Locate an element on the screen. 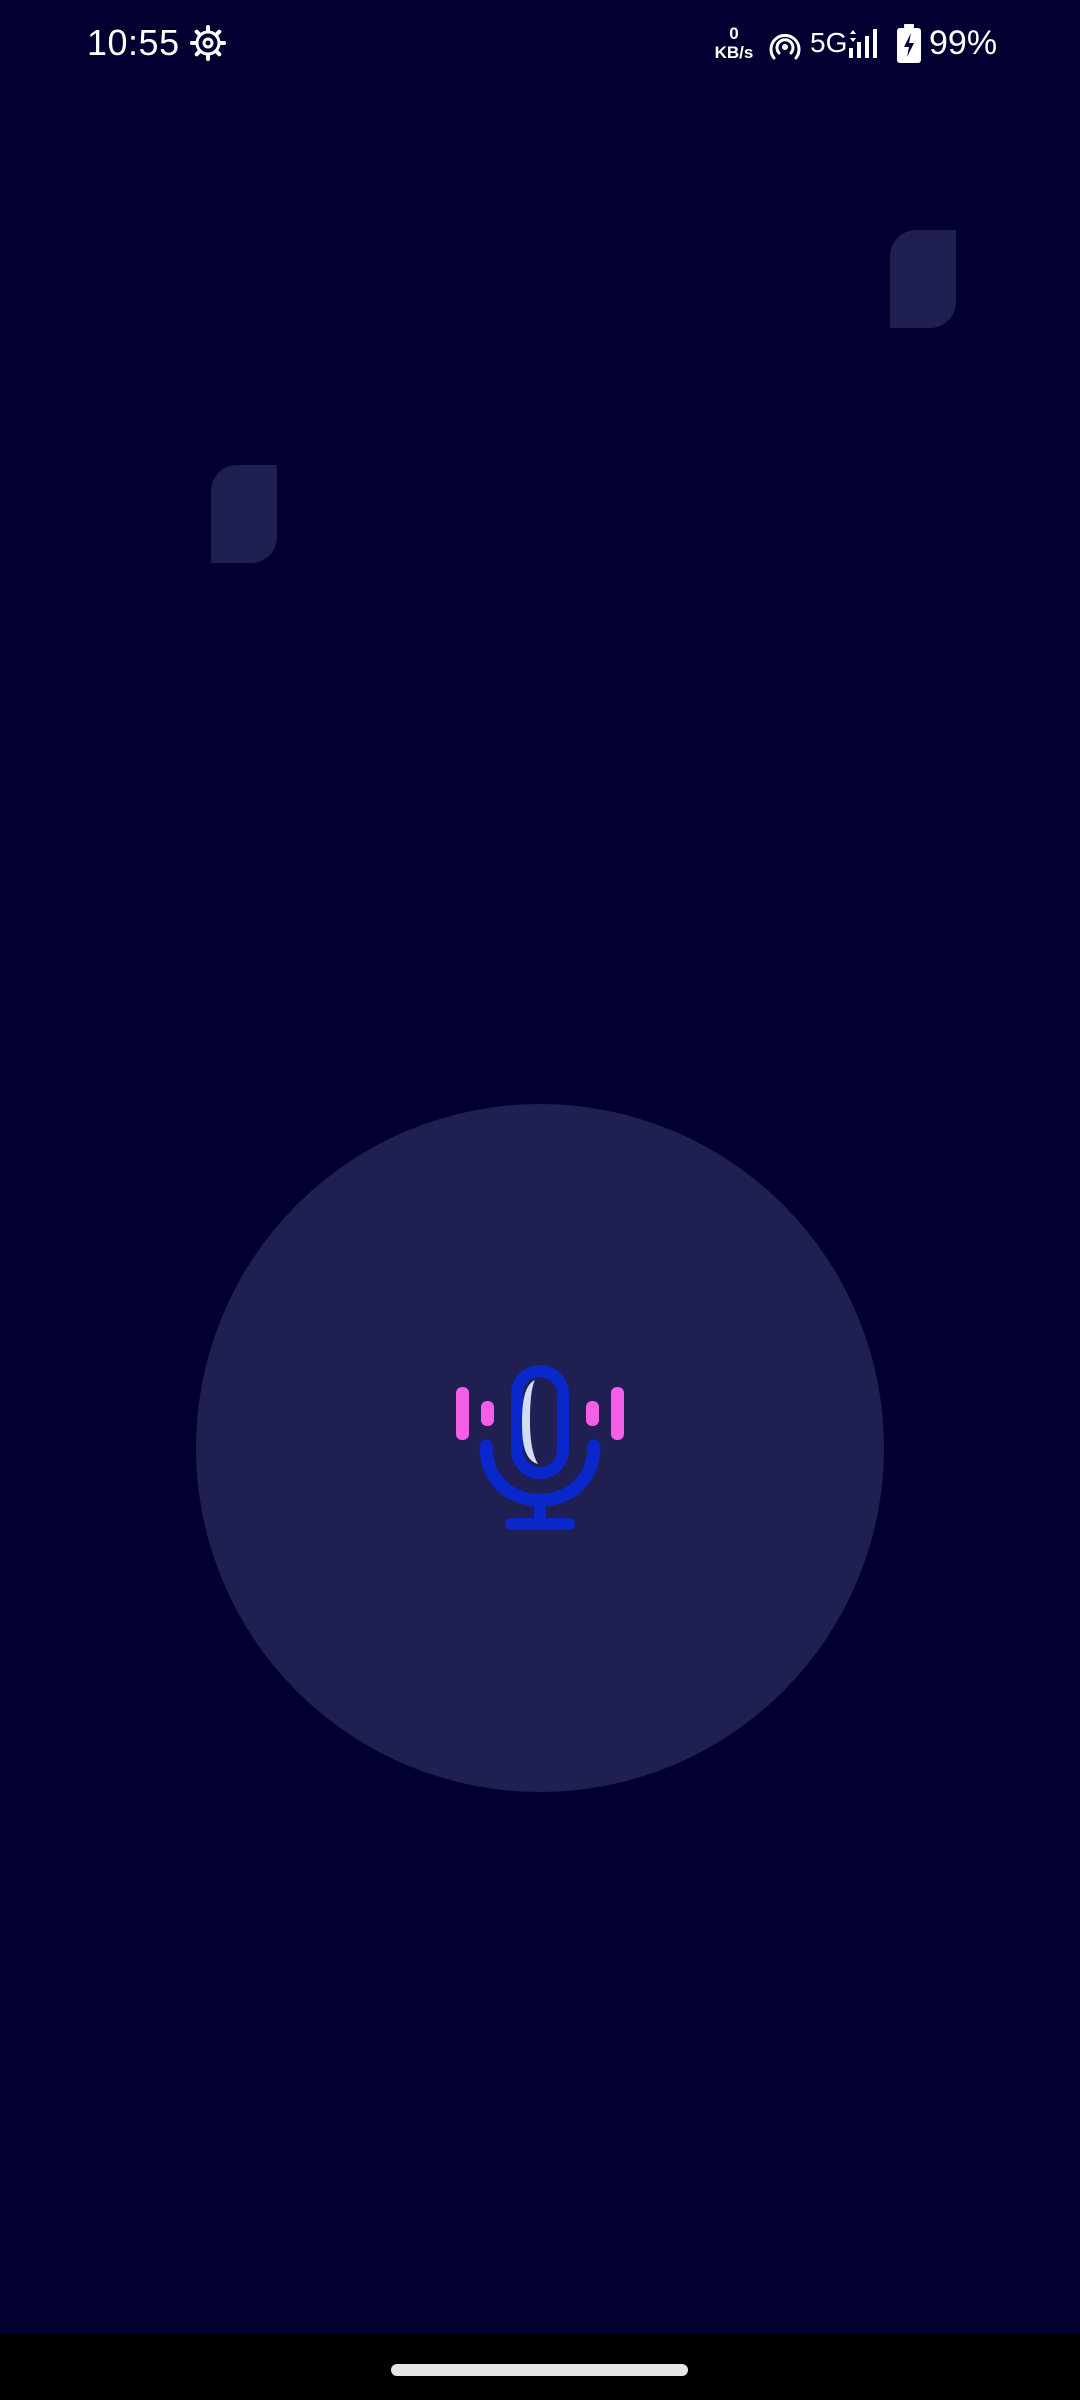 The width and height of the screenshot is (1080, 2400). home-gesture-handle is located at coordinates (539, 2370).